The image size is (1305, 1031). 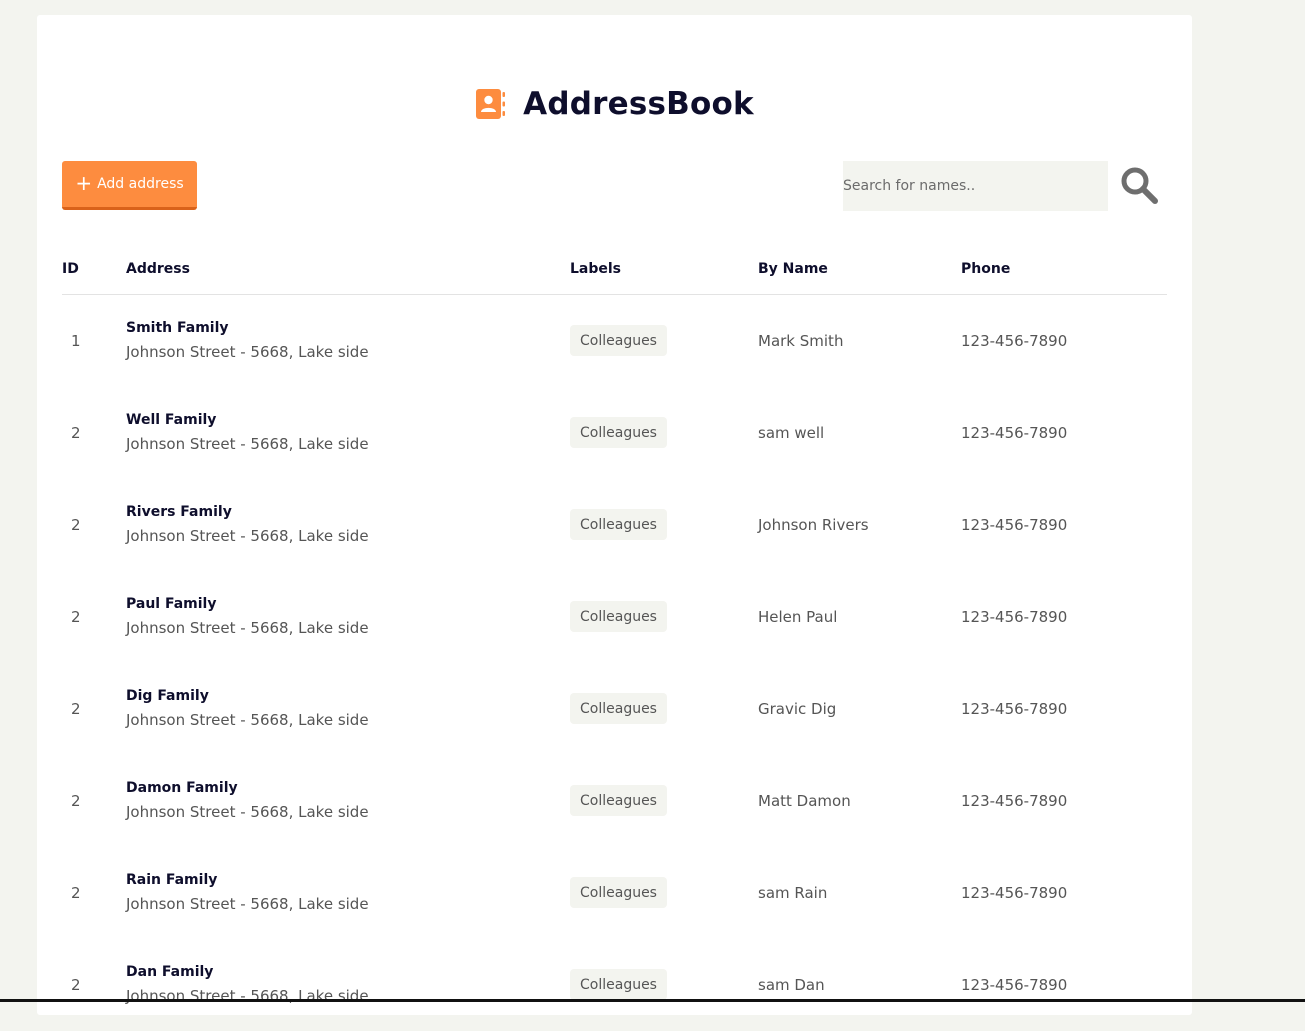 What do you see at coordinates (167, 696) in the screenshot?
I see `family-name: Dig Family` at bounding box center [167, 696].